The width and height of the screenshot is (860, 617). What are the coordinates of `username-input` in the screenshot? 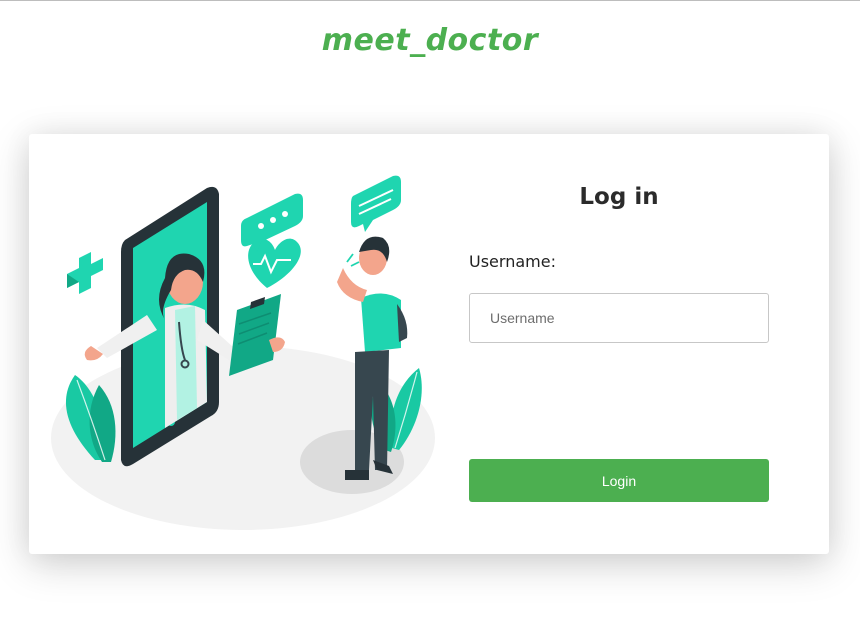 It's located at (619, 318).